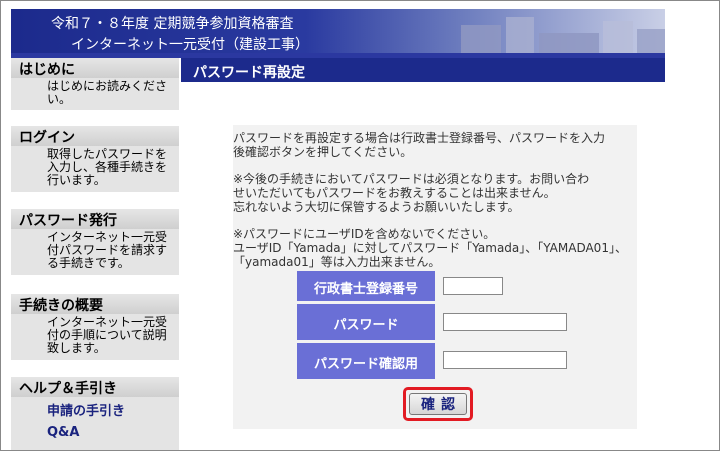 Image resolution: width=720 pixels, height=451 pixels. I want to click on password-label: パスワード, so click(366, 322).